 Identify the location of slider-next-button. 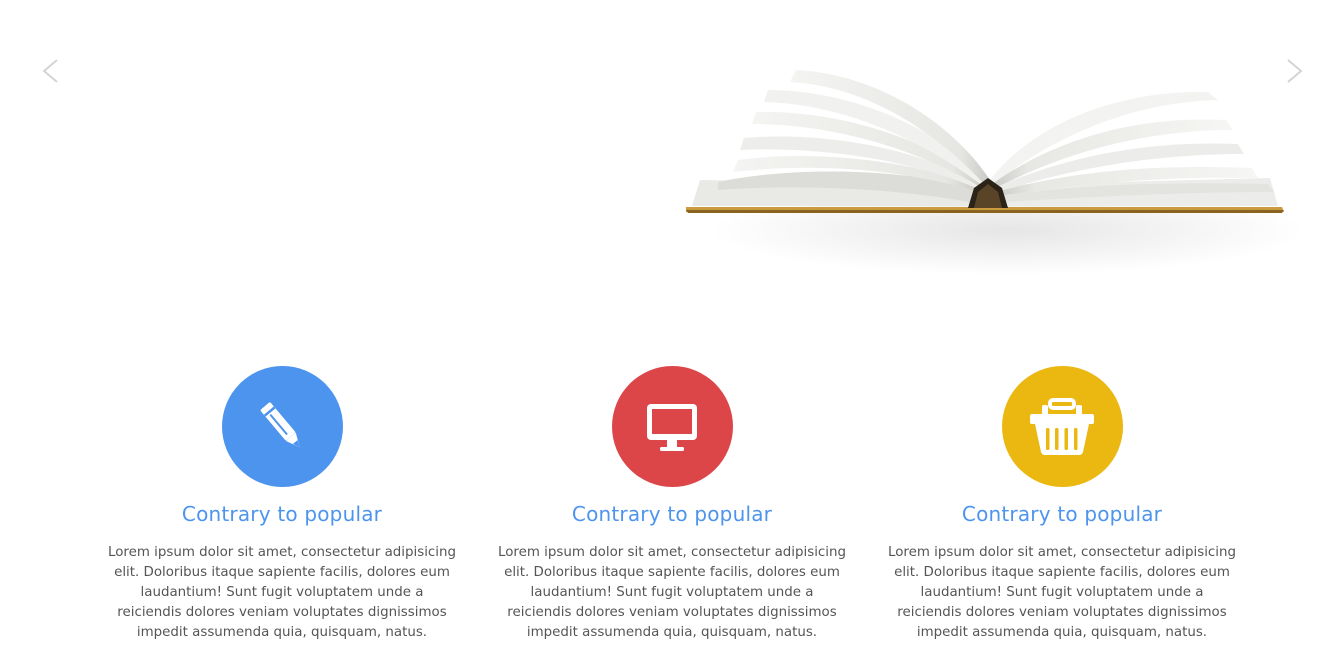
(1293, 71).